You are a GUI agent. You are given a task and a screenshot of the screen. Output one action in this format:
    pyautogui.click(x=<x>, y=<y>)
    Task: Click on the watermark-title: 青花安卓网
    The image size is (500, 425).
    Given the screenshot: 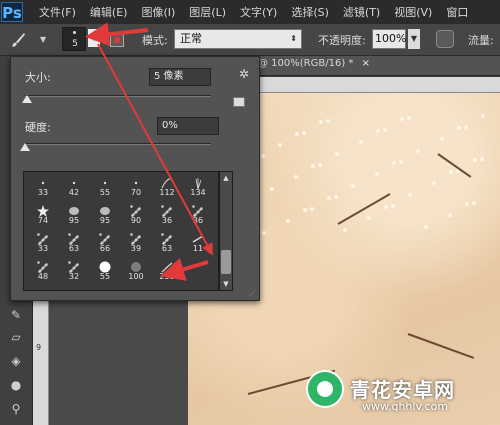 What is the action you would take?
    pyautogui.click(x=402, y=390)
    